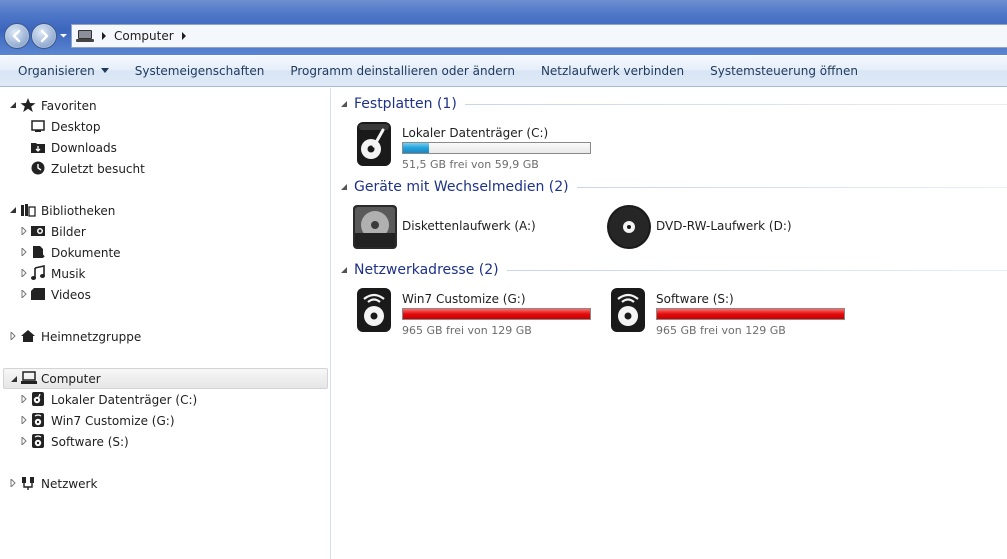 The width and height of the screenshot is (1007, 559). I want to click on organize-label: Organisieren, so click(56, 71).